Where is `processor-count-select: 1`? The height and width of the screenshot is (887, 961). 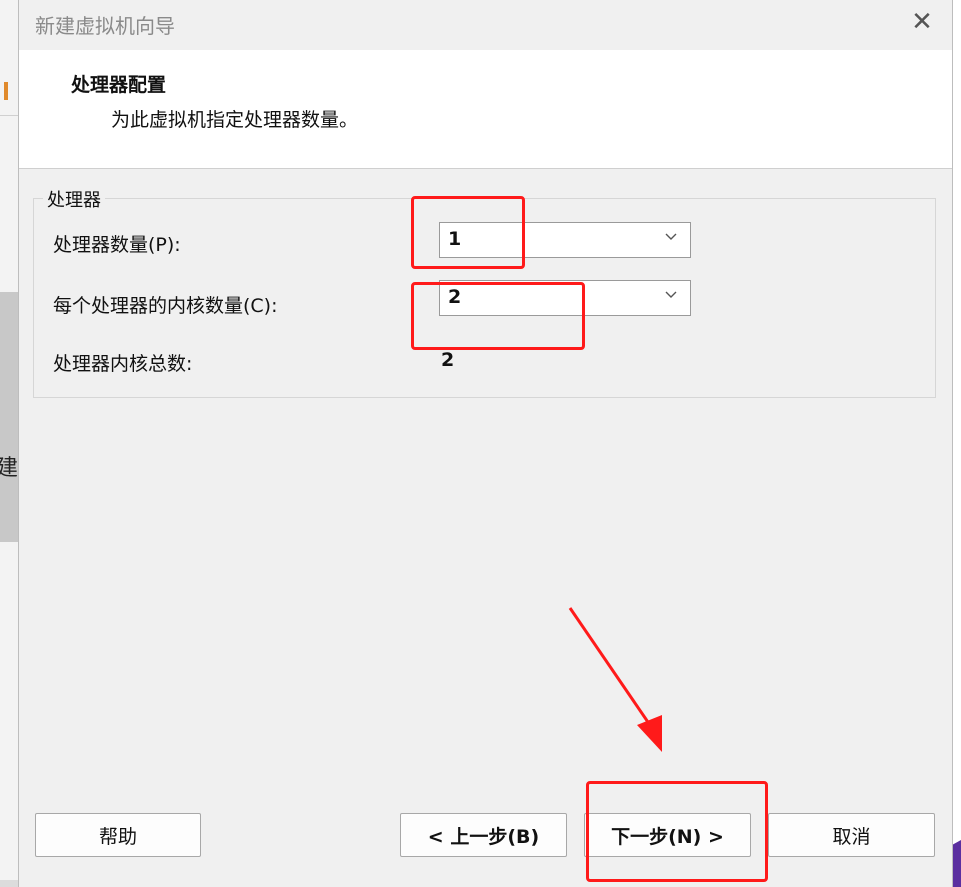
processor-count-select: 1 is located at coordinates (565, 240).